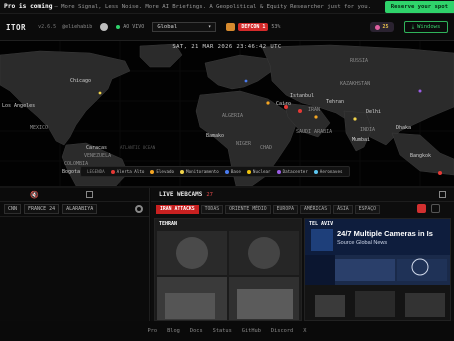 The height and width of the screenshot is (341, 454). I want to click on live-dot-icon, so click(118, 27).